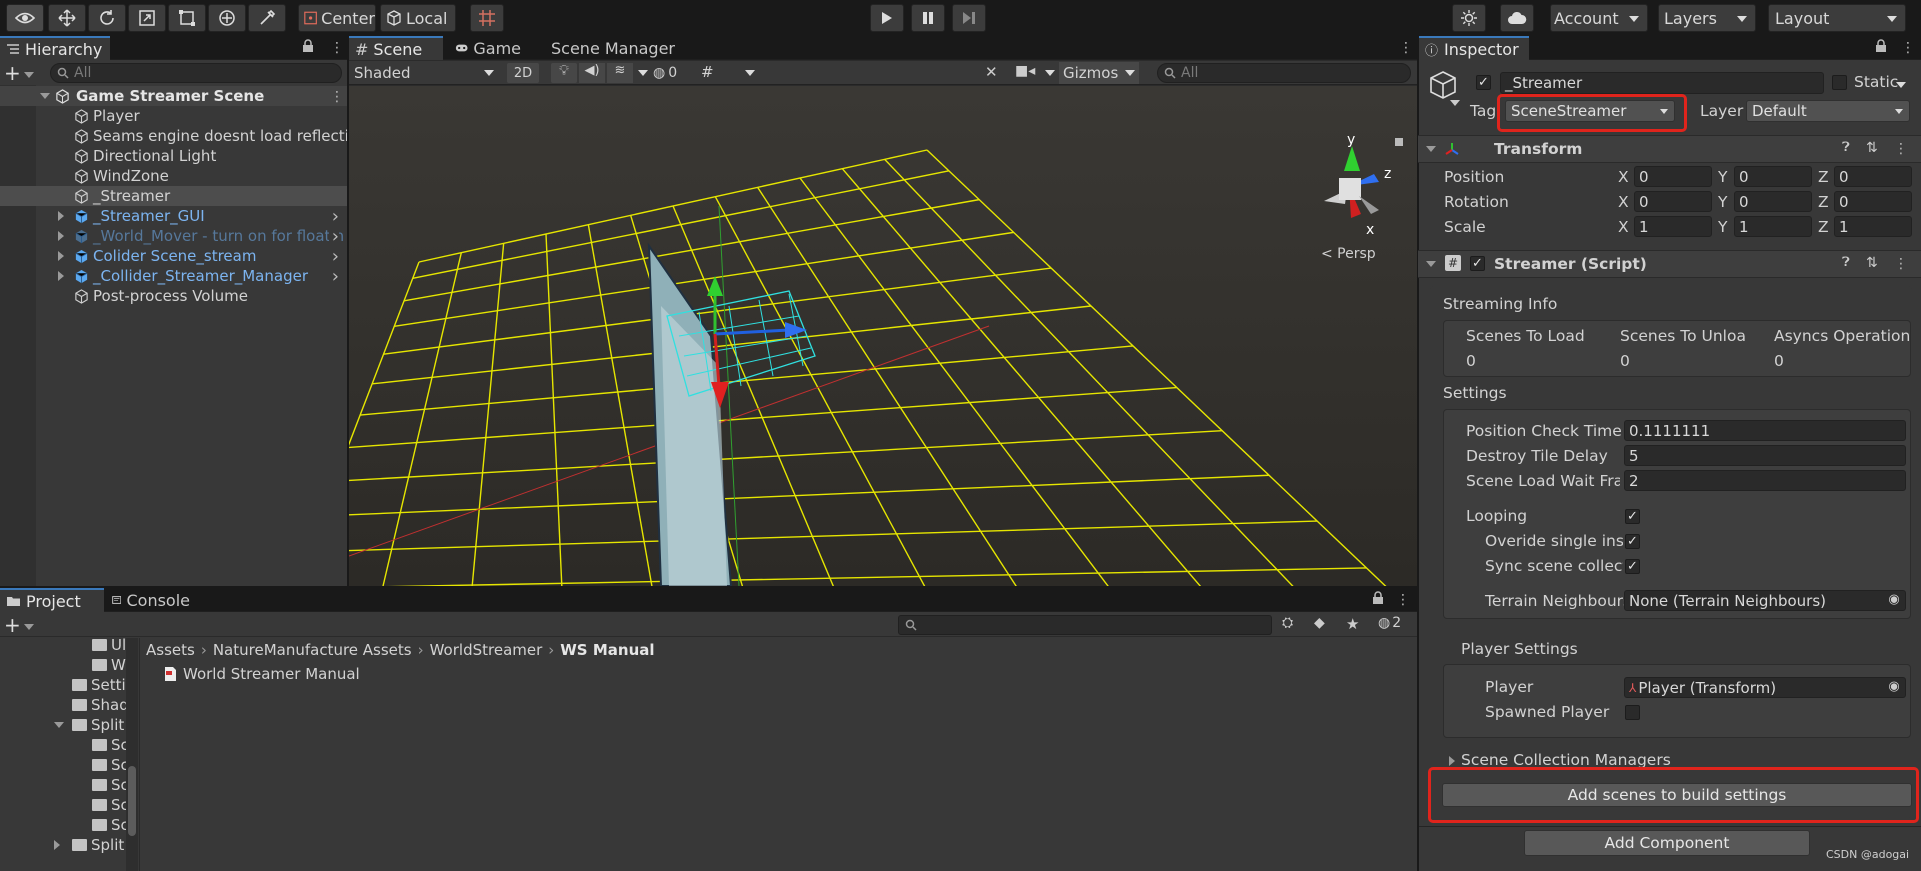 This screenshot has height=871, width=1921. Describe the element at coordinates (337, 97) in the screenshot. I see `scene-menu-icon: ⋮` at that location.